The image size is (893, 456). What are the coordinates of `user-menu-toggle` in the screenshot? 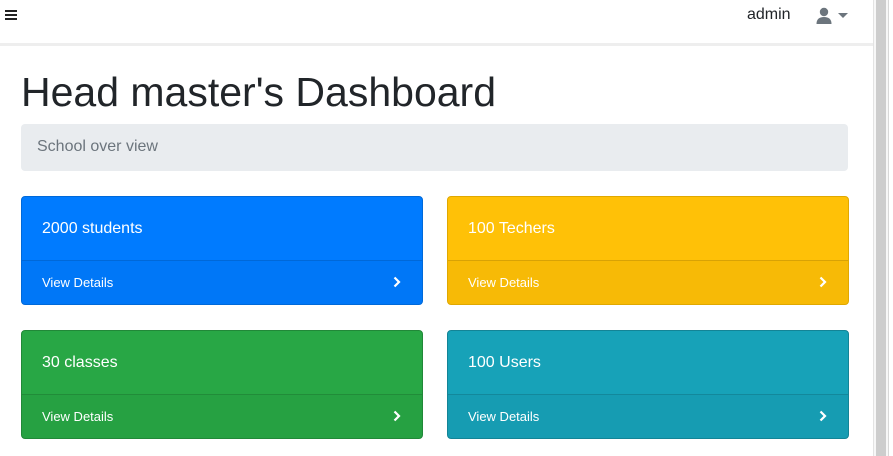 It's located at (834, 16).